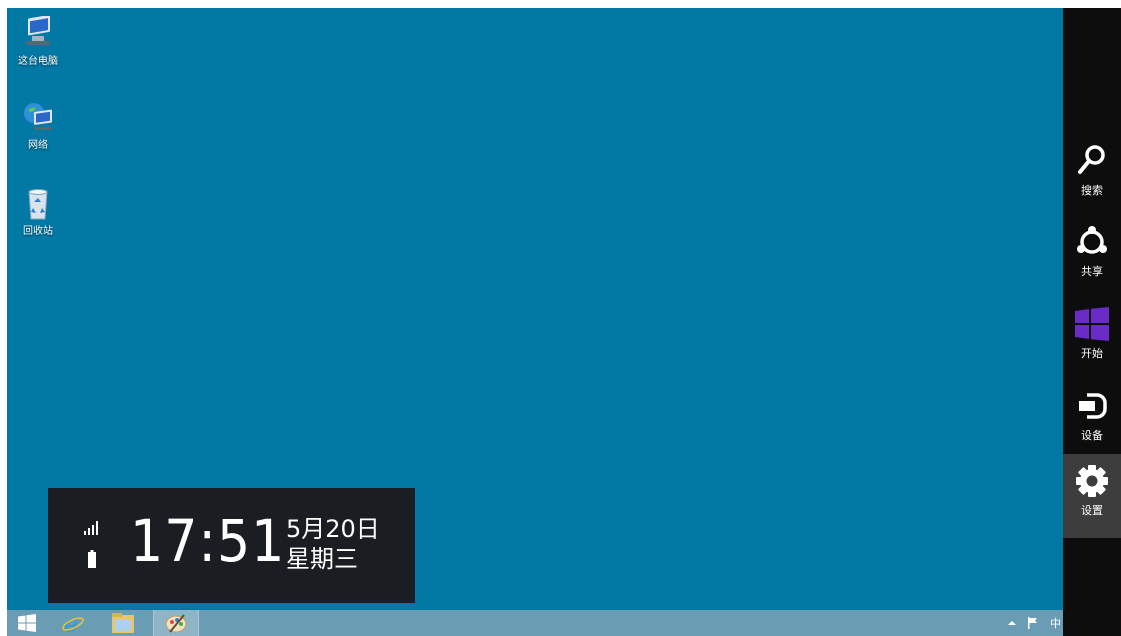  What do you see at coordinates (322, 559) in the screenshot?
I see `clock-weekday: 星期三` at bounding box center [322, 559].